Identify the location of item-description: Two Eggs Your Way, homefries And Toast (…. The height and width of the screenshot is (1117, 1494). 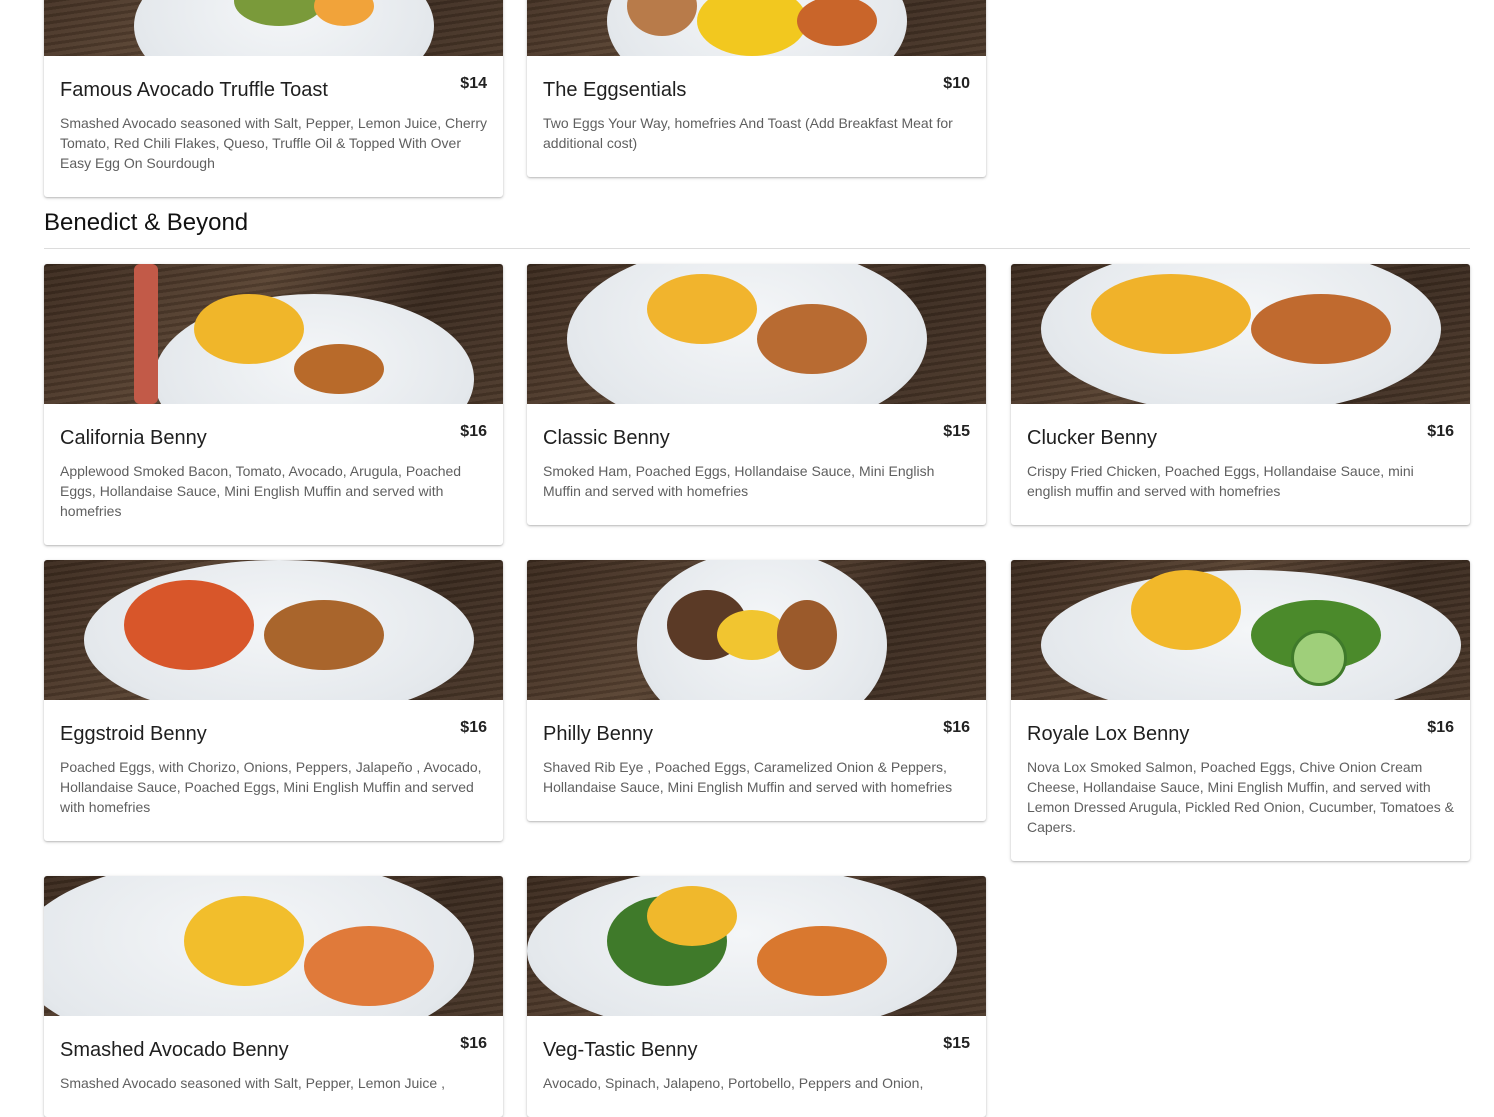
(748, 133).